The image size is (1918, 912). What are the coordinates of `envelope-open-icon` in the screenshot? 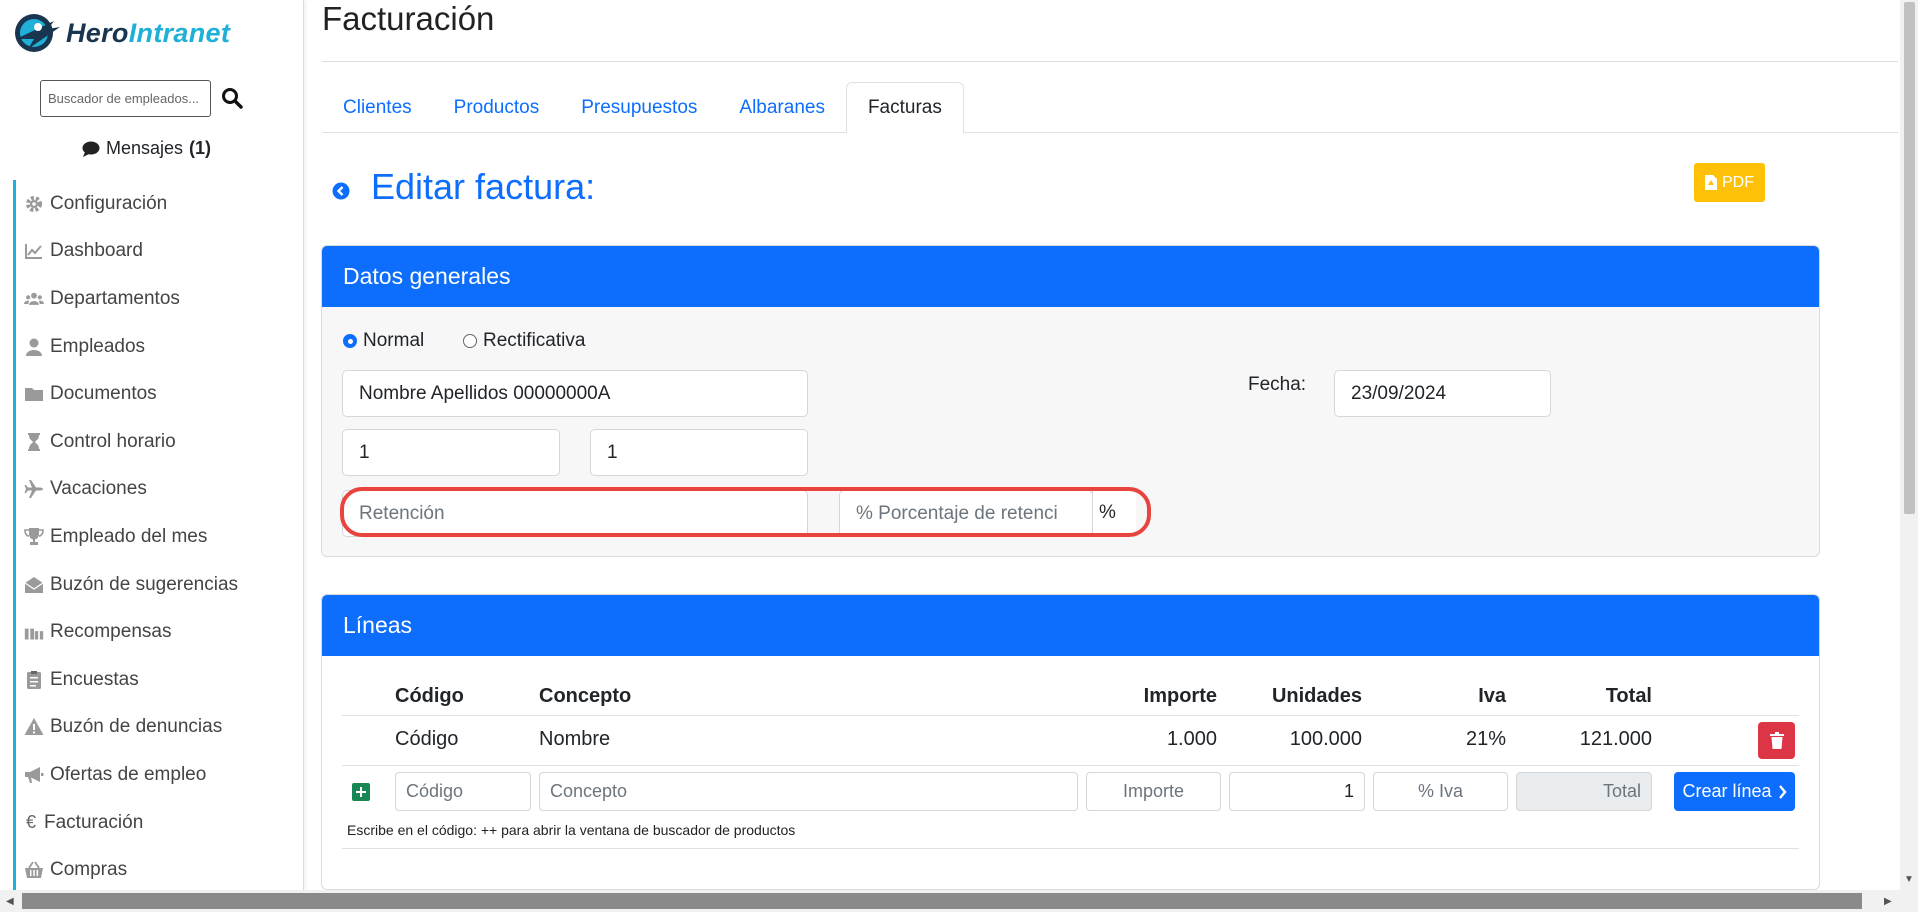 It's located at (34, 585).